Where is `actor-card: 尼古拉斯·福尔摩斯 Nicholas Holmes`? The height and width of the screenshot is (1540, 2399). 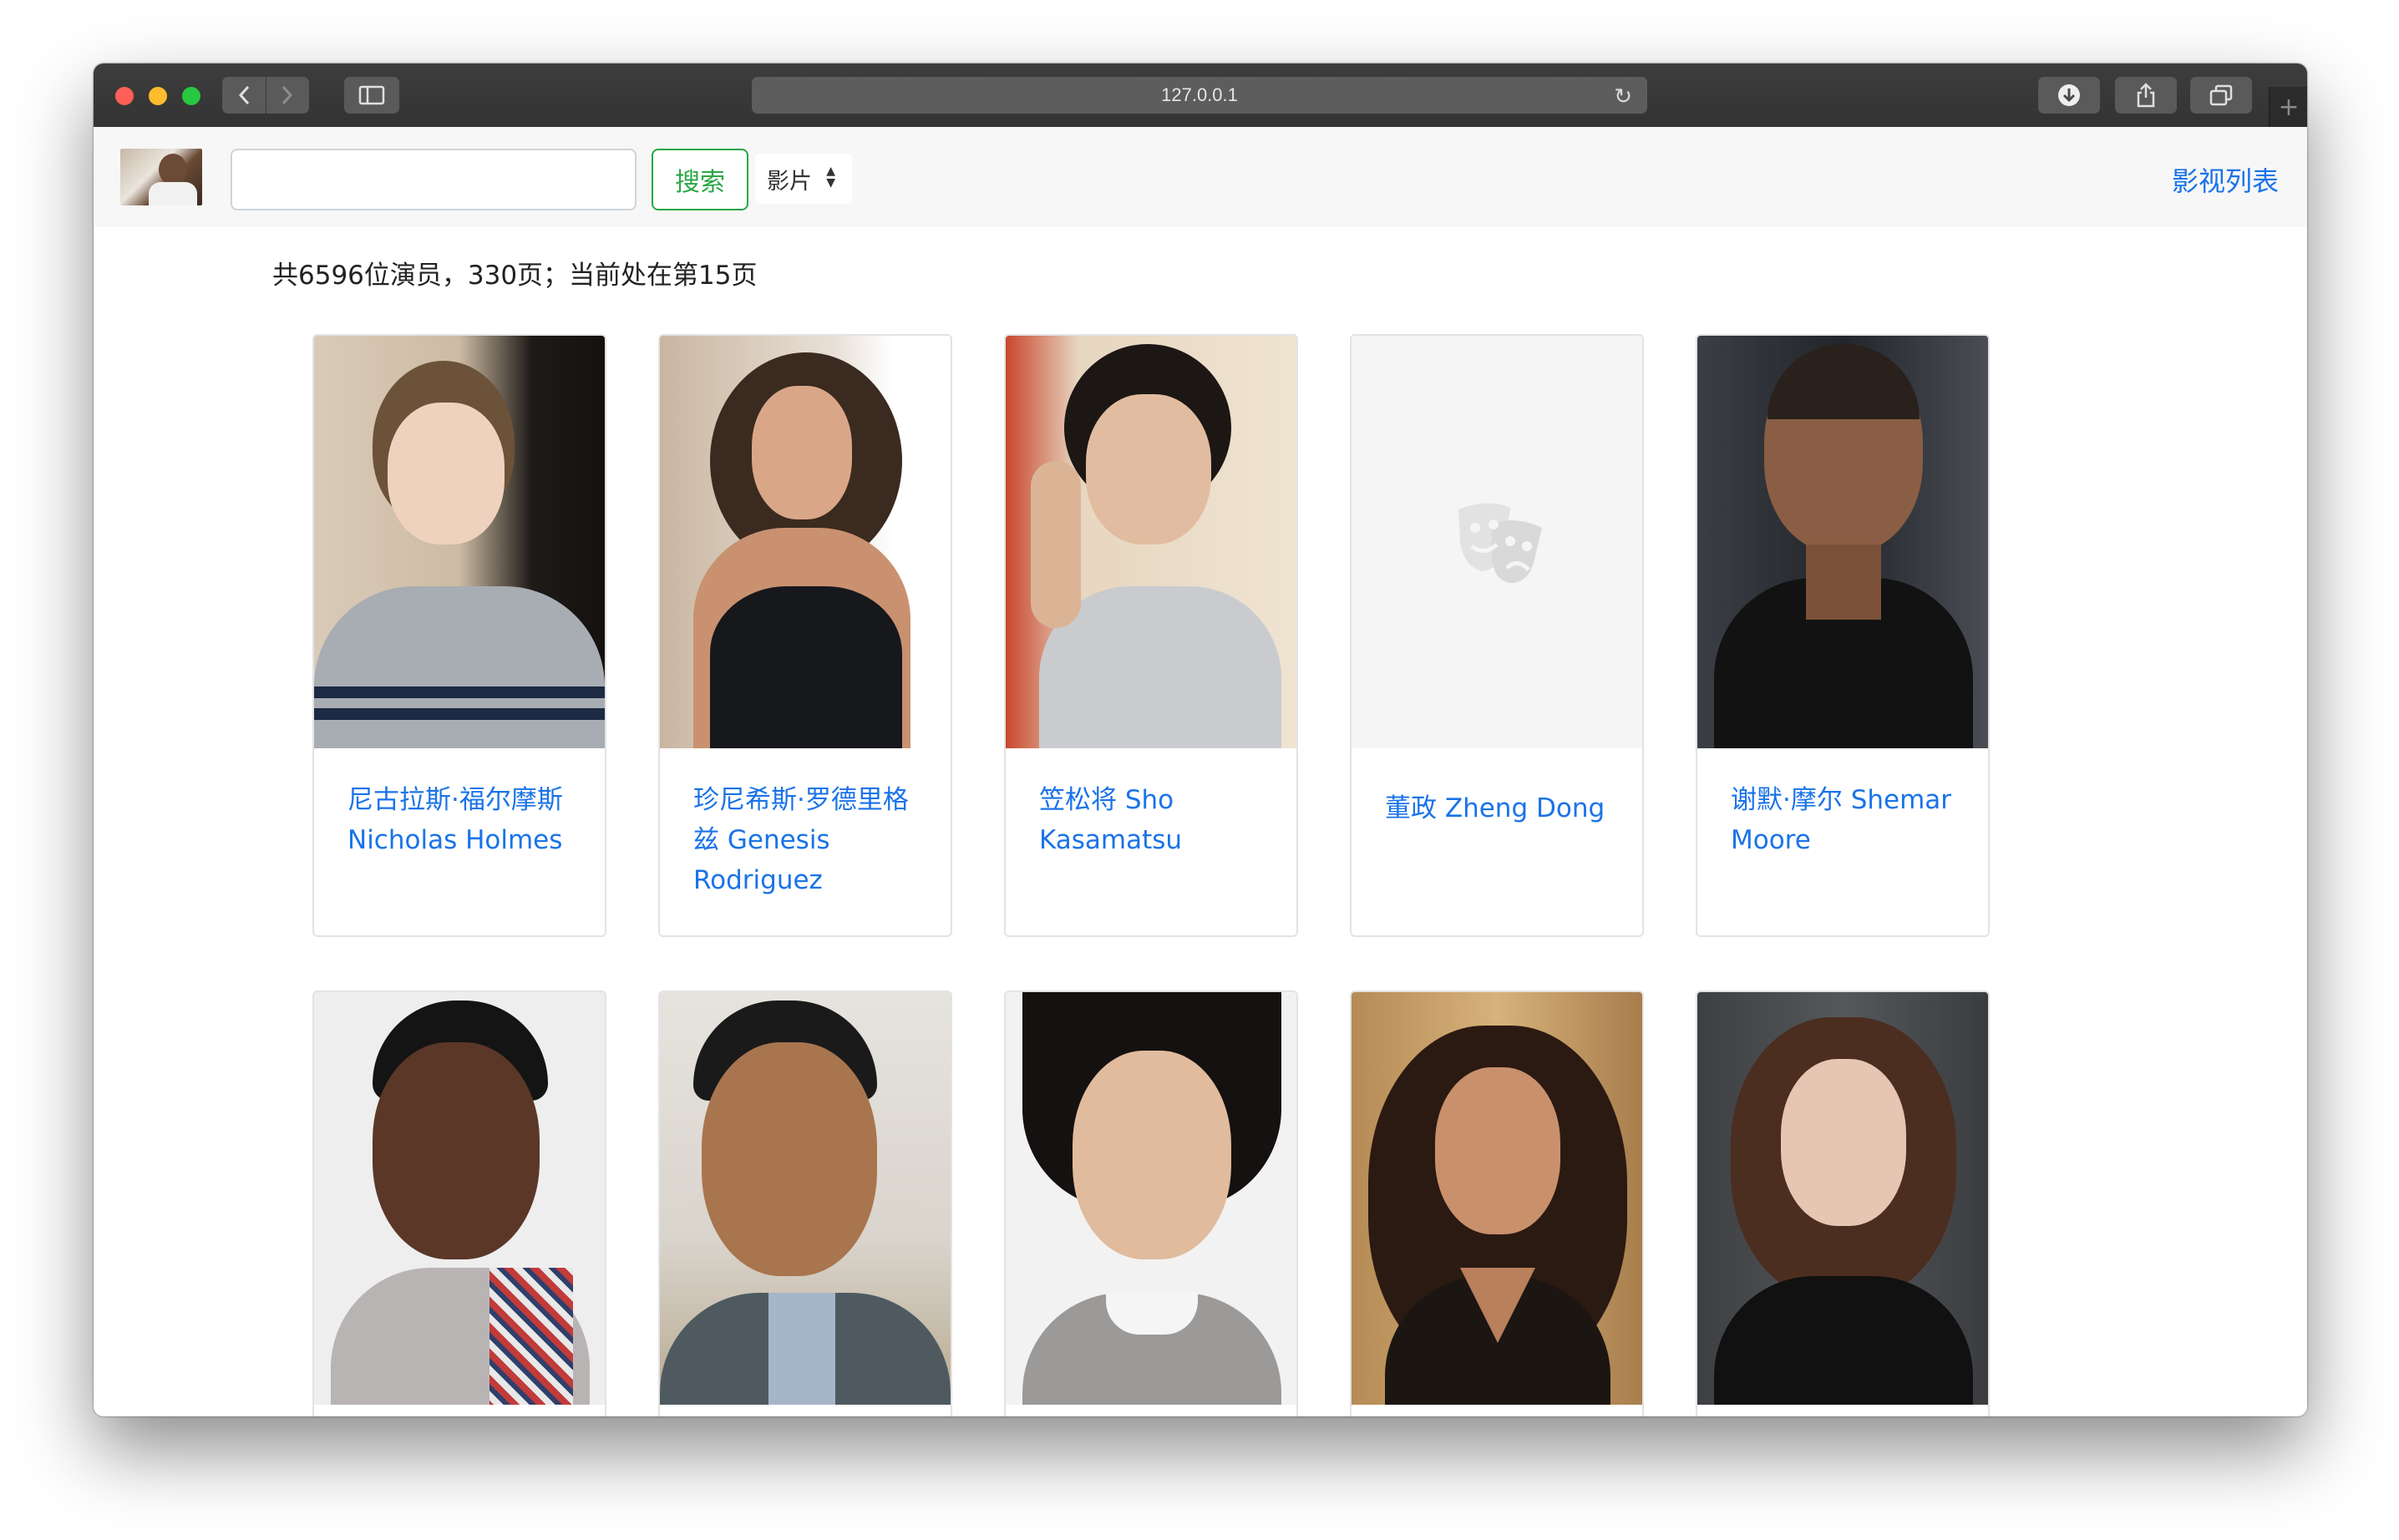
actor-card: 尼古拉斯·福尔摩斯 Nicholas Holmes is located at coordinates (459, 635).